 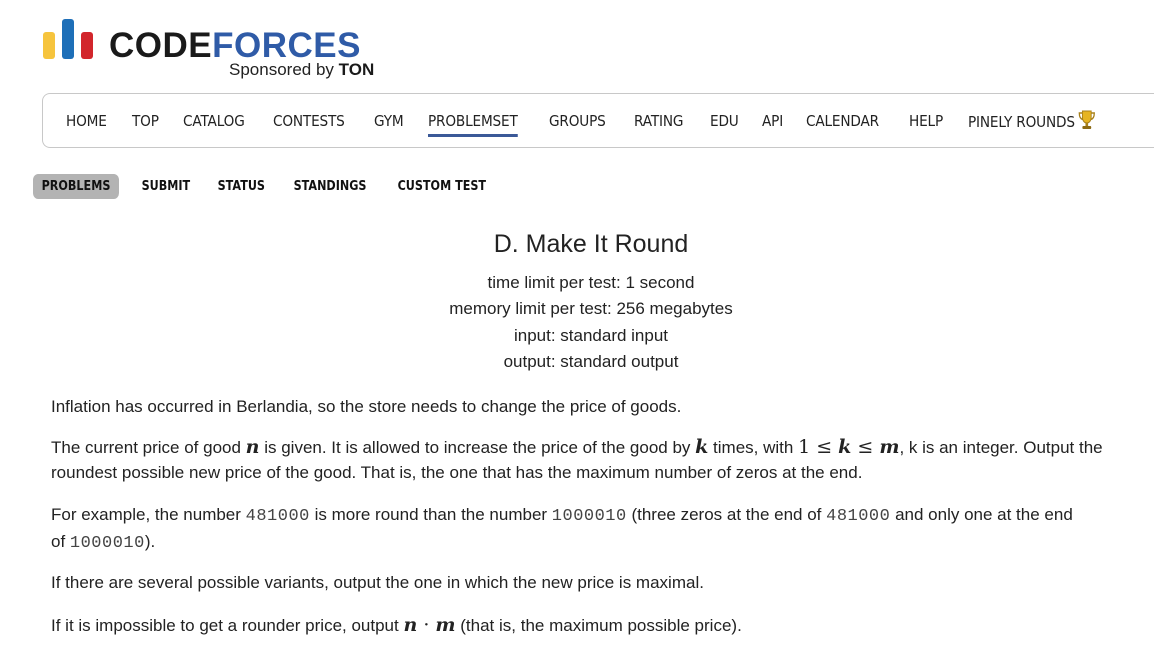 I want to click on nav-pinely-rounds-label: PINELY ROUNDS, so click(x=1021, y=122).